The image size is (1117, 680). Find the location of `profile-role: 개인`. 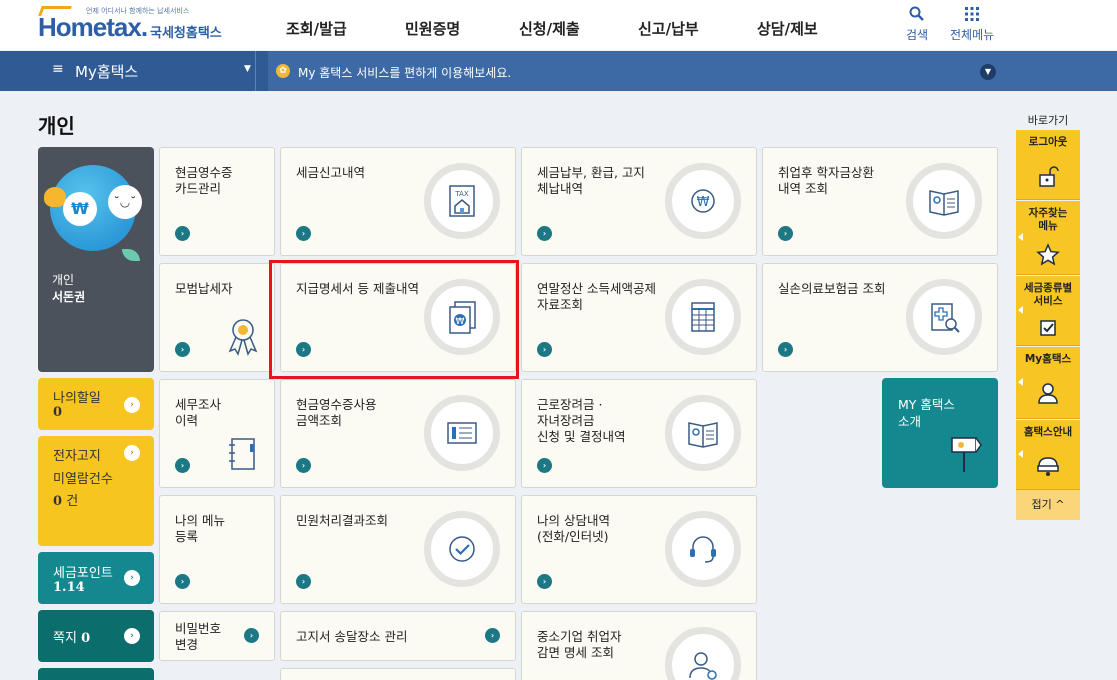

profile-role: 개인 is located at coordinates (63, 280).